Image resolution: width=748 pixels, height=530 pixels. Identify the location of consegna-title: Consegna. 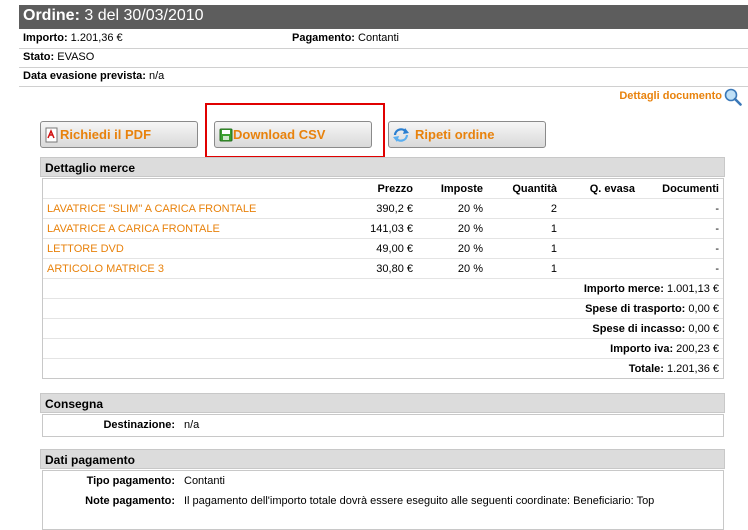
(74, 404).